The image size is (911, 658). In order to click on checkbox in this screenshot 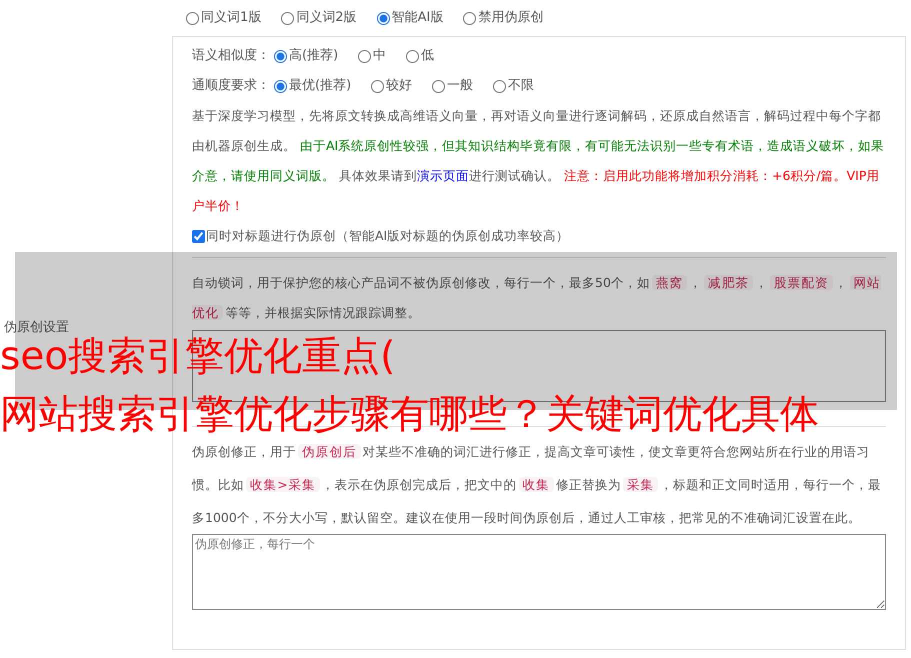, I will do `click(198, 236)`.